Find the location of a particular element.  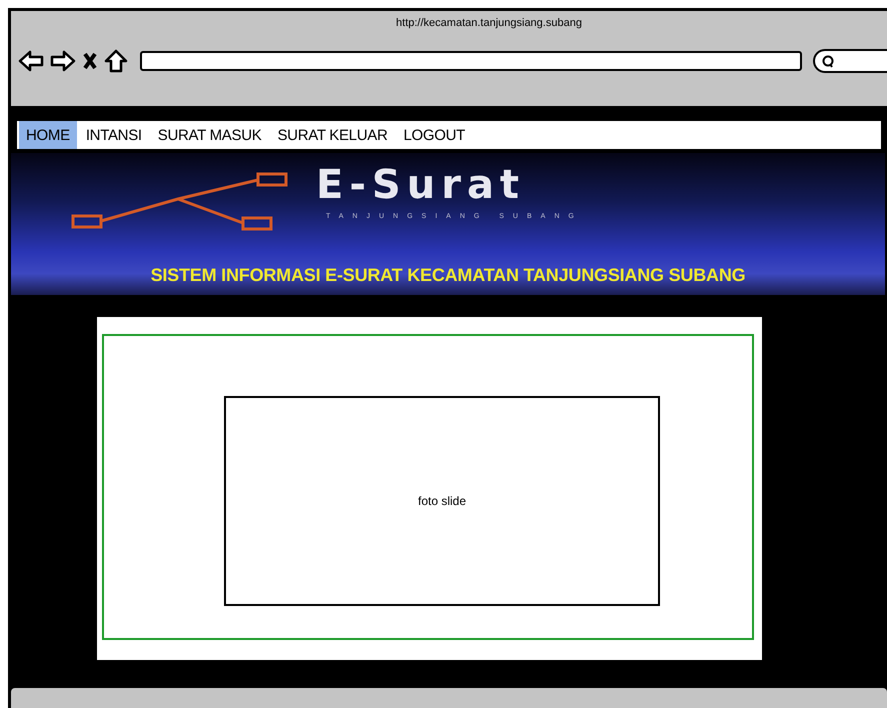

forward-icon is located at coordinates (63, 61).